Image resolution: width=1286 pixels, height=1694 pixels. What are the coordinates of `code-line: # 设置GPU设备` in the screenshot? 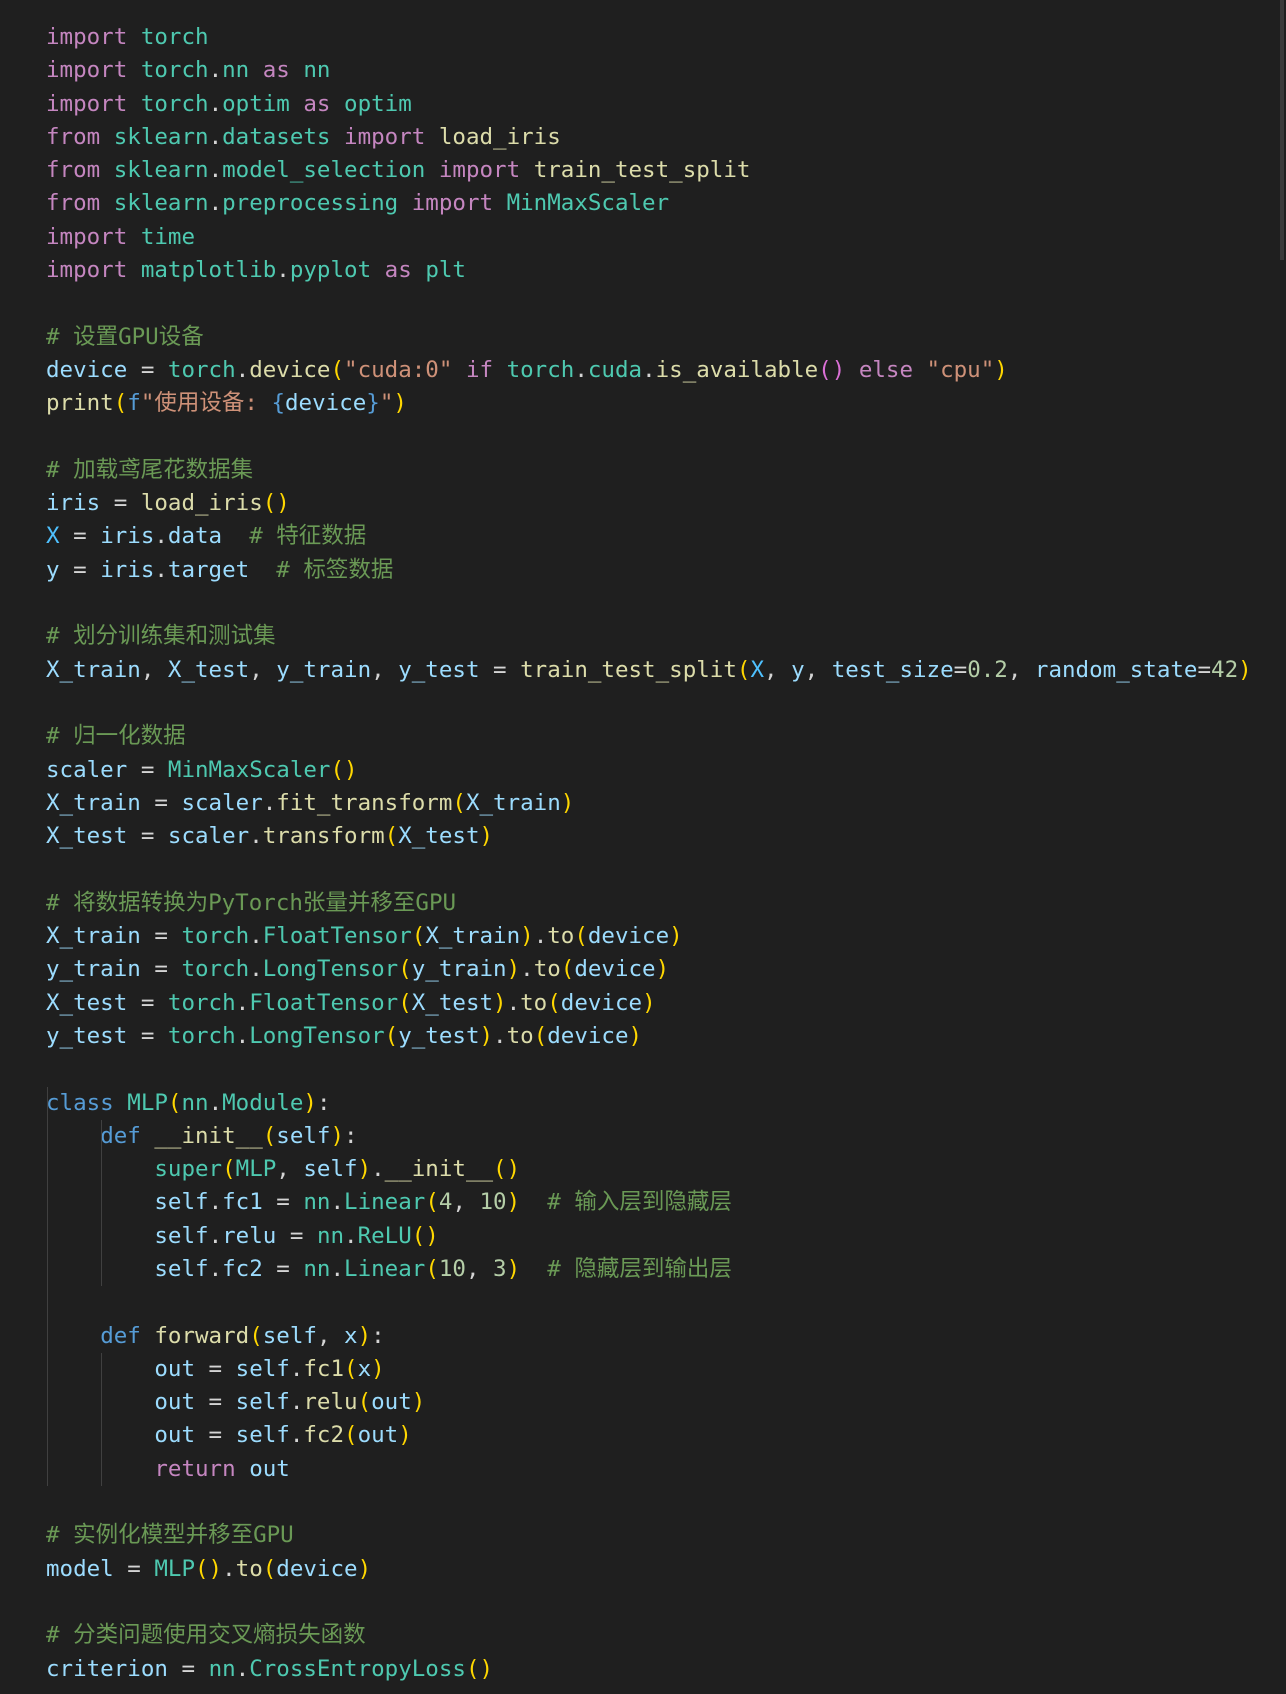 It's located at (635, 337).